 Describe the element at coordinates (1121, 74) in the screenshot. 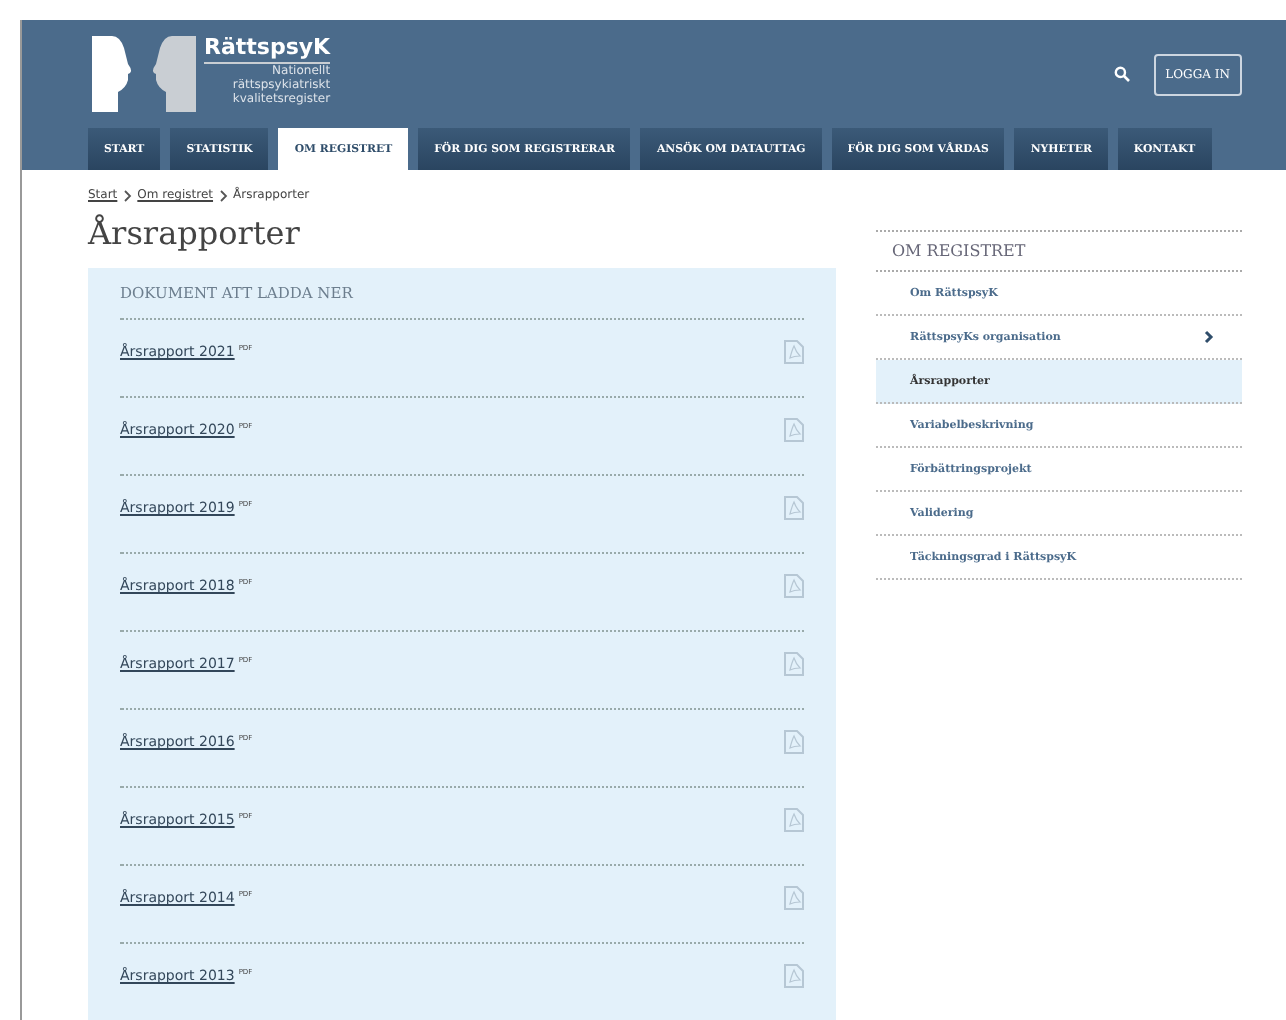

I see `search-icon` at that location.